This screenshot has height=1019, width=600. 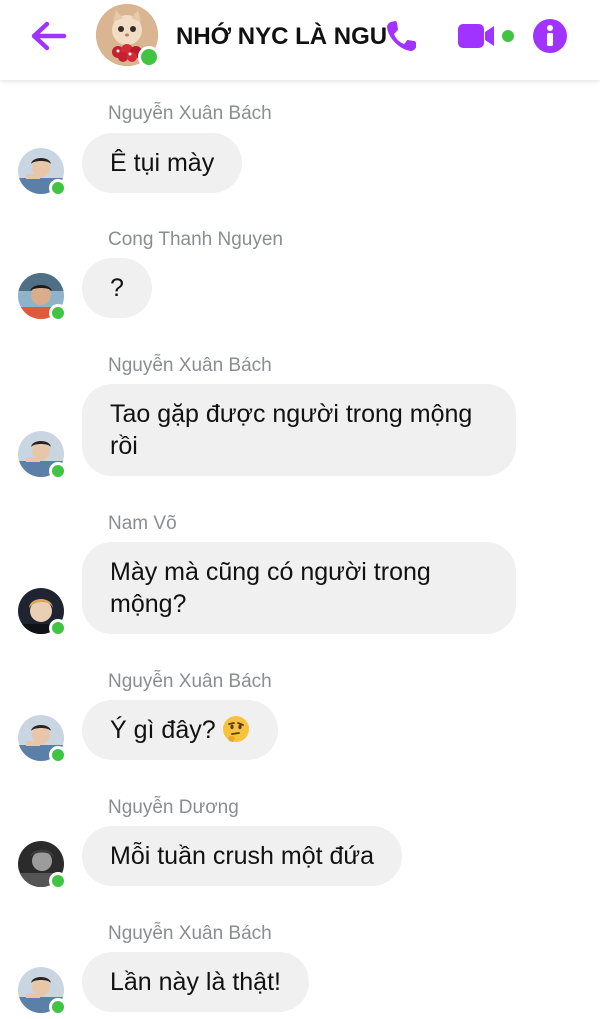 I want to click on message-bubble: Ý gì đây?, so click(x=180, y=730).